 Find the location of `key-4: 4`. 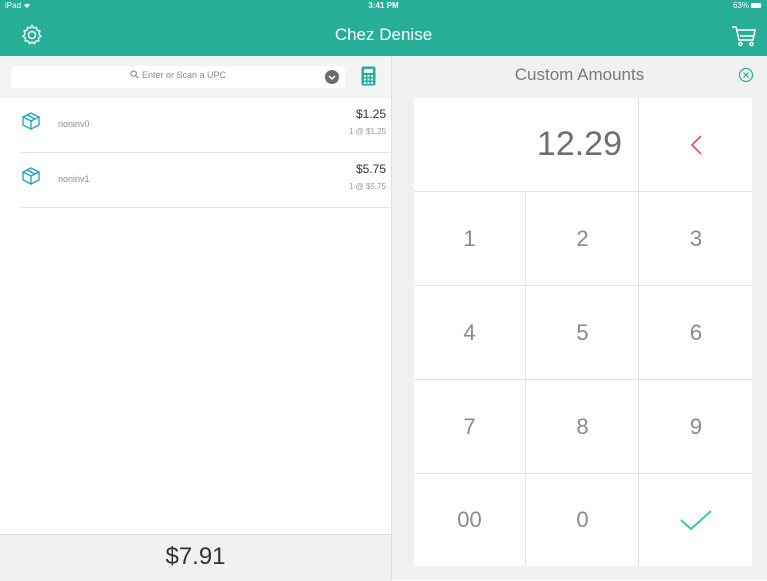

key-4: 4 is located at coordinates (470, 332).